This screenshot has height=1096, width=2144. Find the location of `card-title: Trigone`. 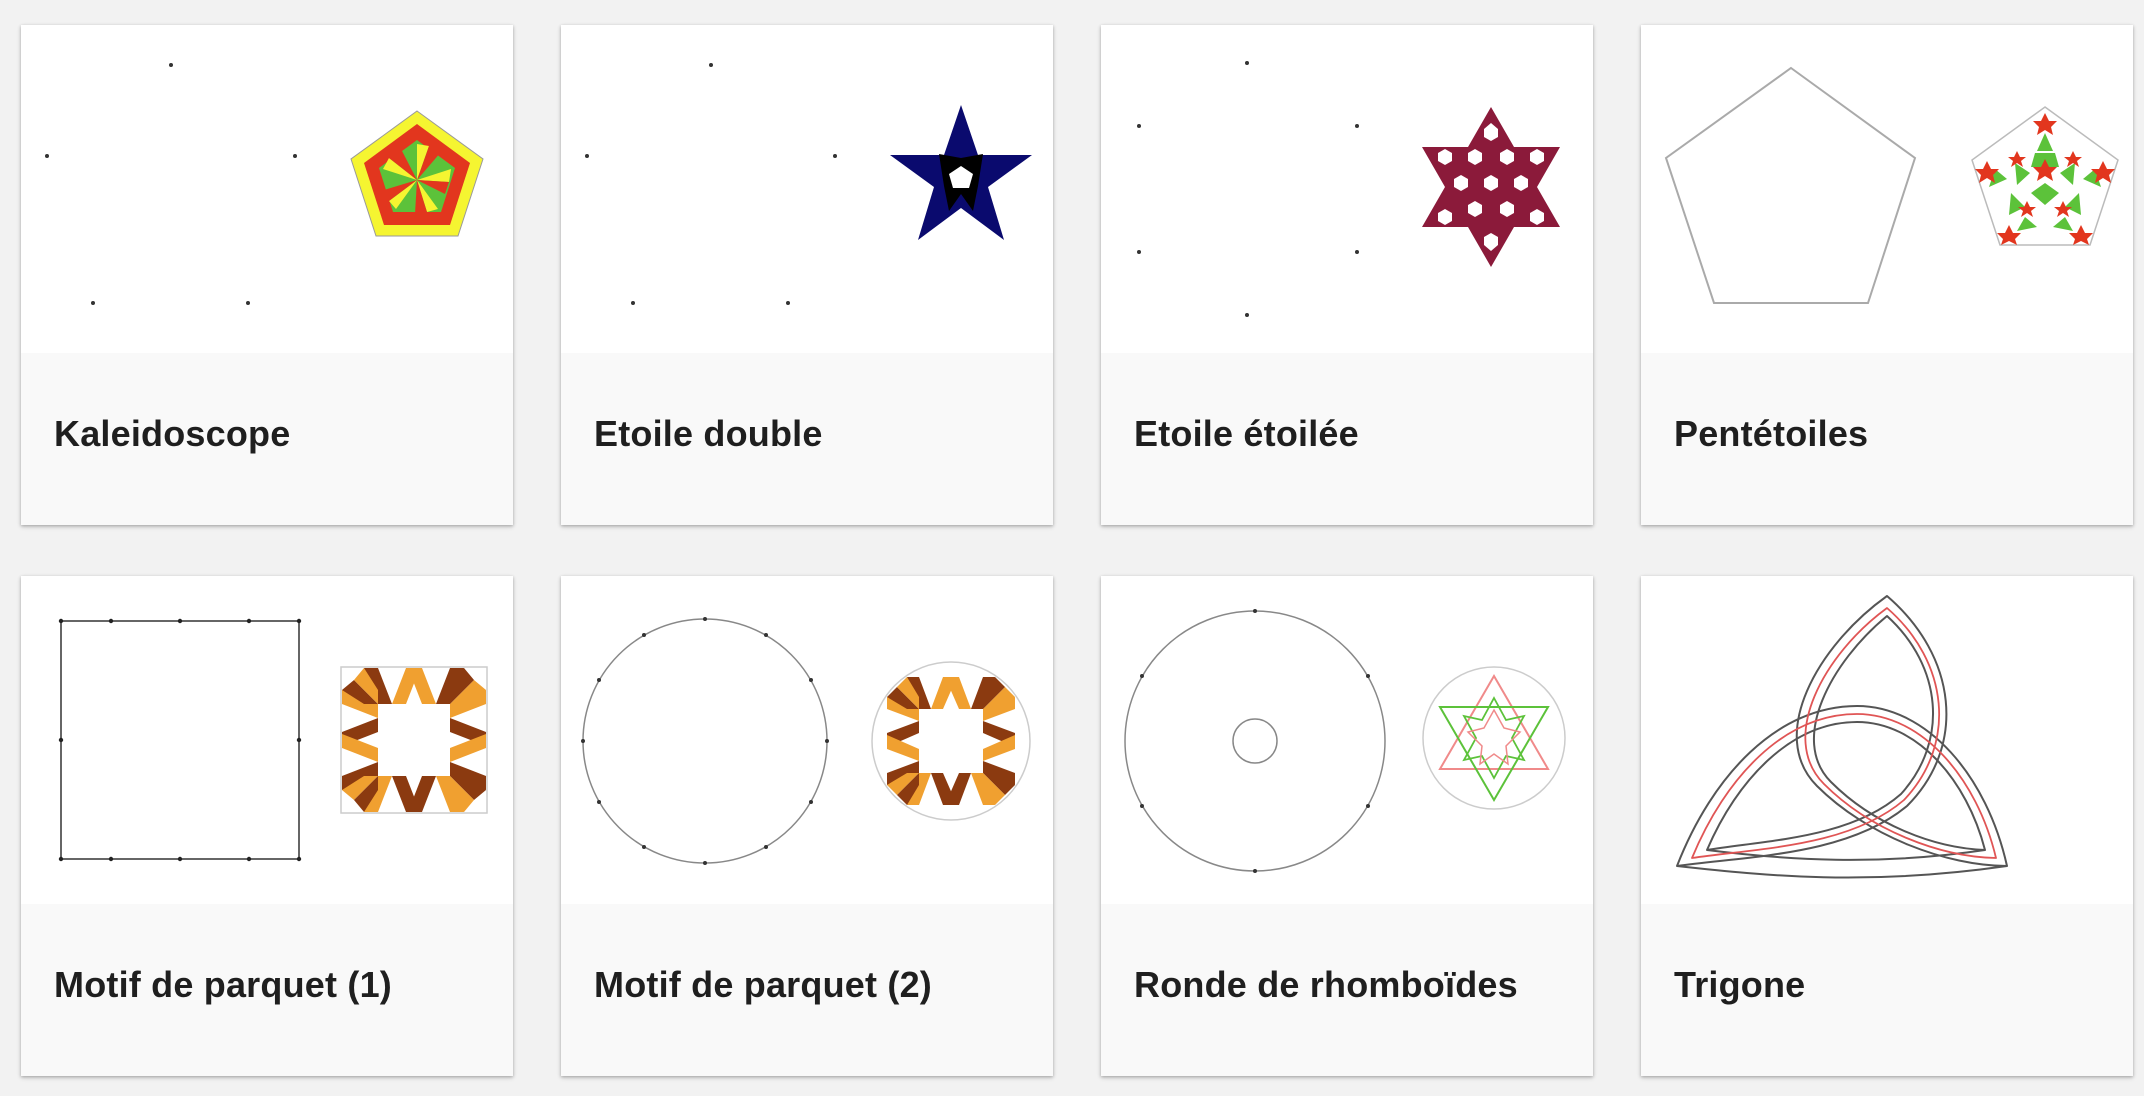

card-title: Trigone is located at coordinates (1740, 984).